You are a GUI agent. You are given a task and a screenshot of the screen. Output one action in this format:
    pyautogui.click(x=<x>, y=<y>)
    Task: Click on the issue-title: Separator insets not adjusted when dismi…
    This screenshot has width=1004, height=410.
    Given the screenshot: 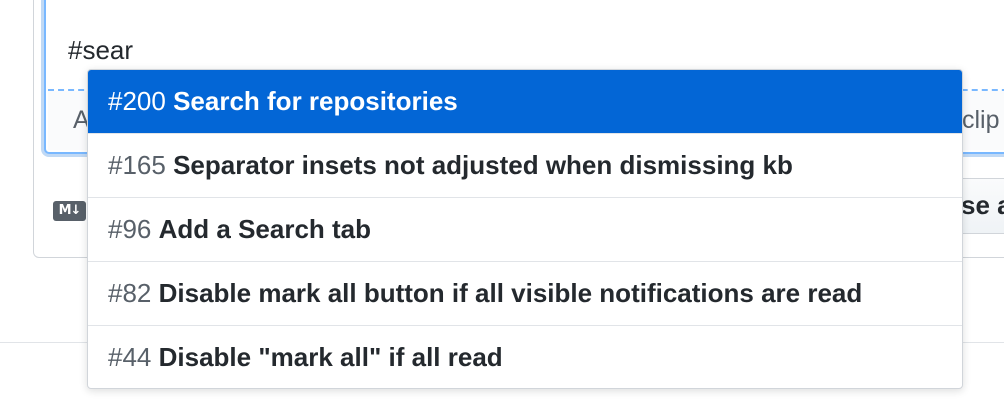 What is the action you would take?
    pyautogui.click(x=483, y=165)
    